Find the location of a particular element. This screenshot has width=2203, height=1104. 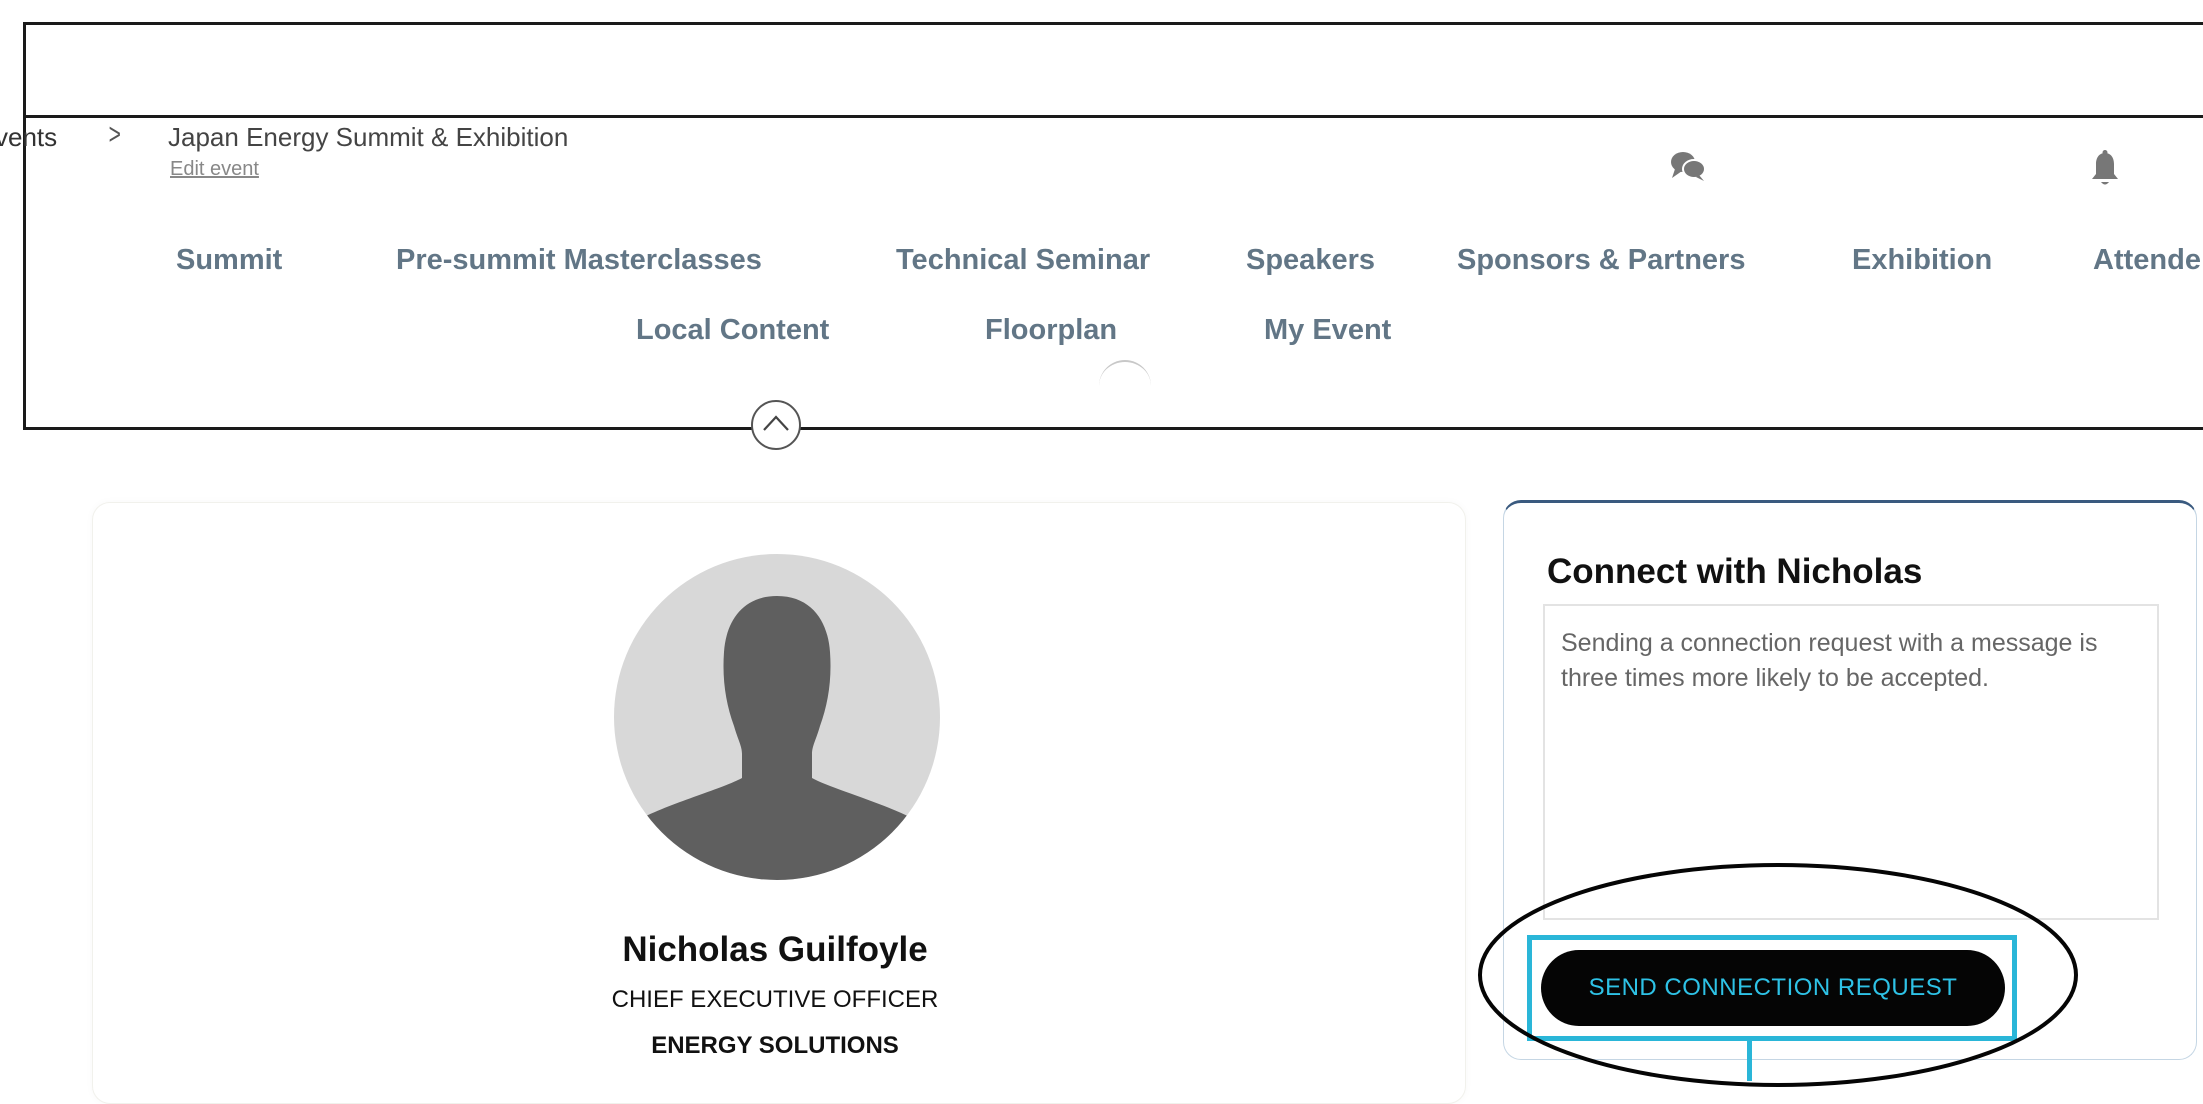

bell-icon is located at coordinates (2105, 171).